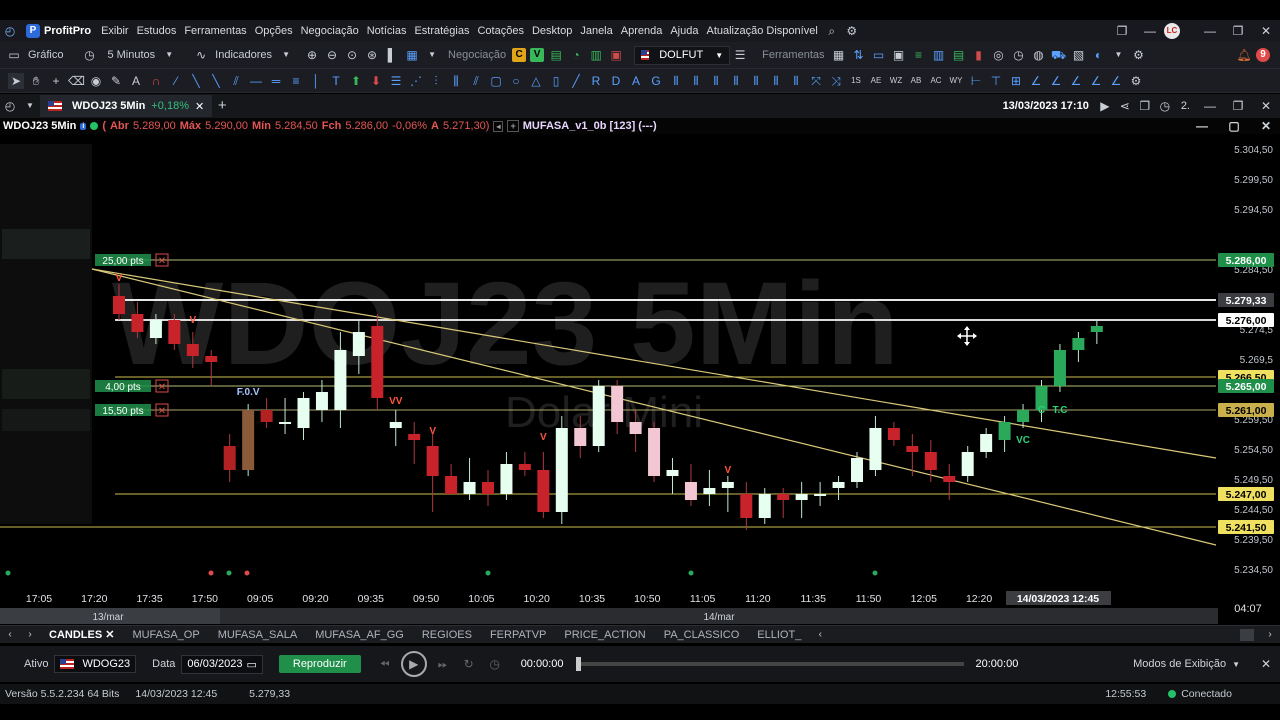  Describe the element at coordinates (1266, 106) in the screenshot. I see `close-tab-window-icon: ✕` at that location.